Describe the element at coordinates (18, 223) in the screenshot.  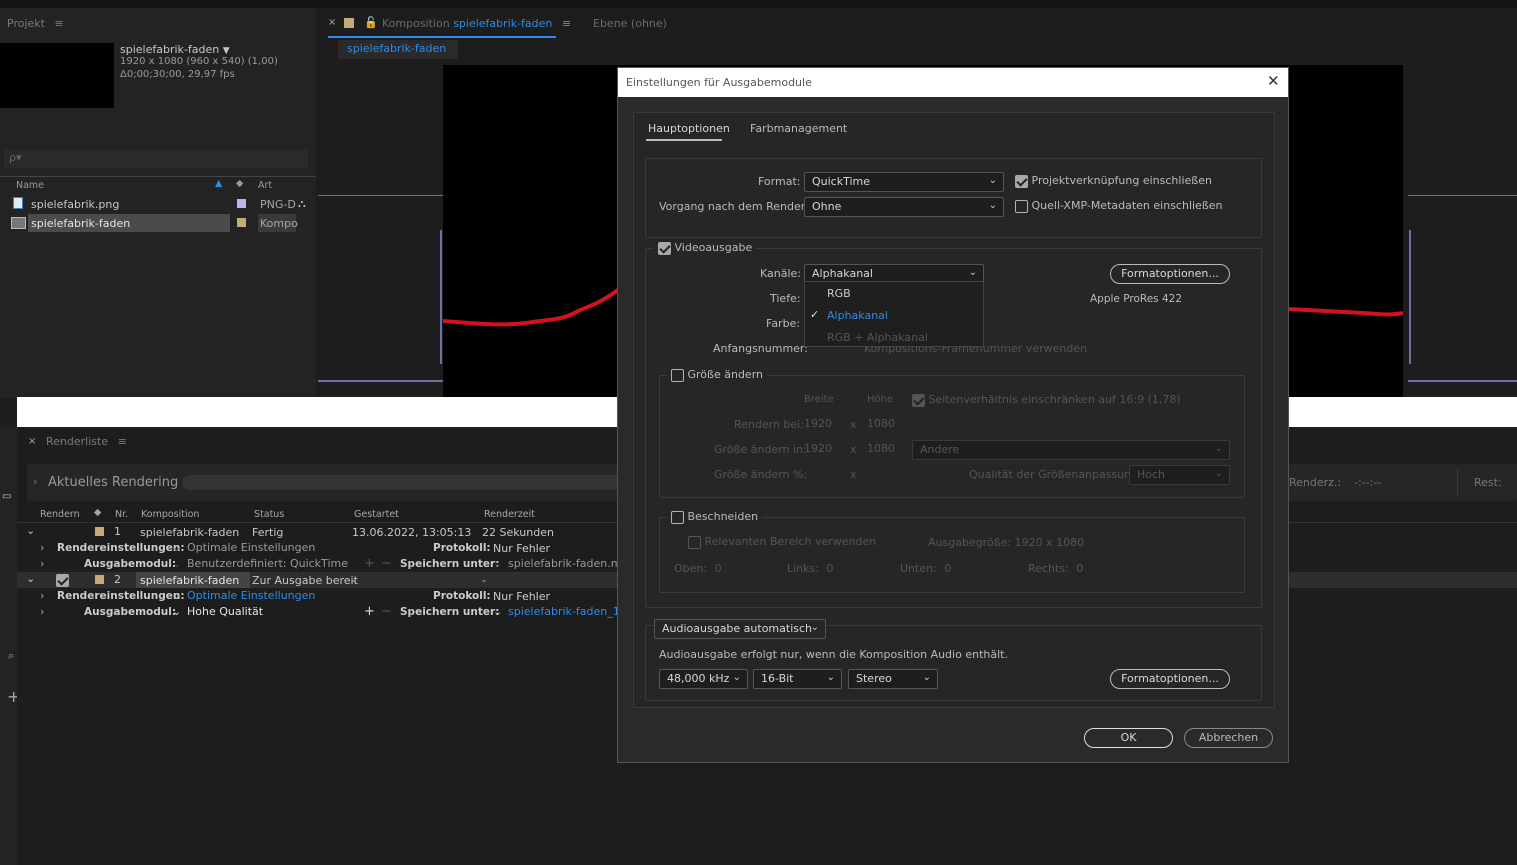
I see `composition-icon` at that location.